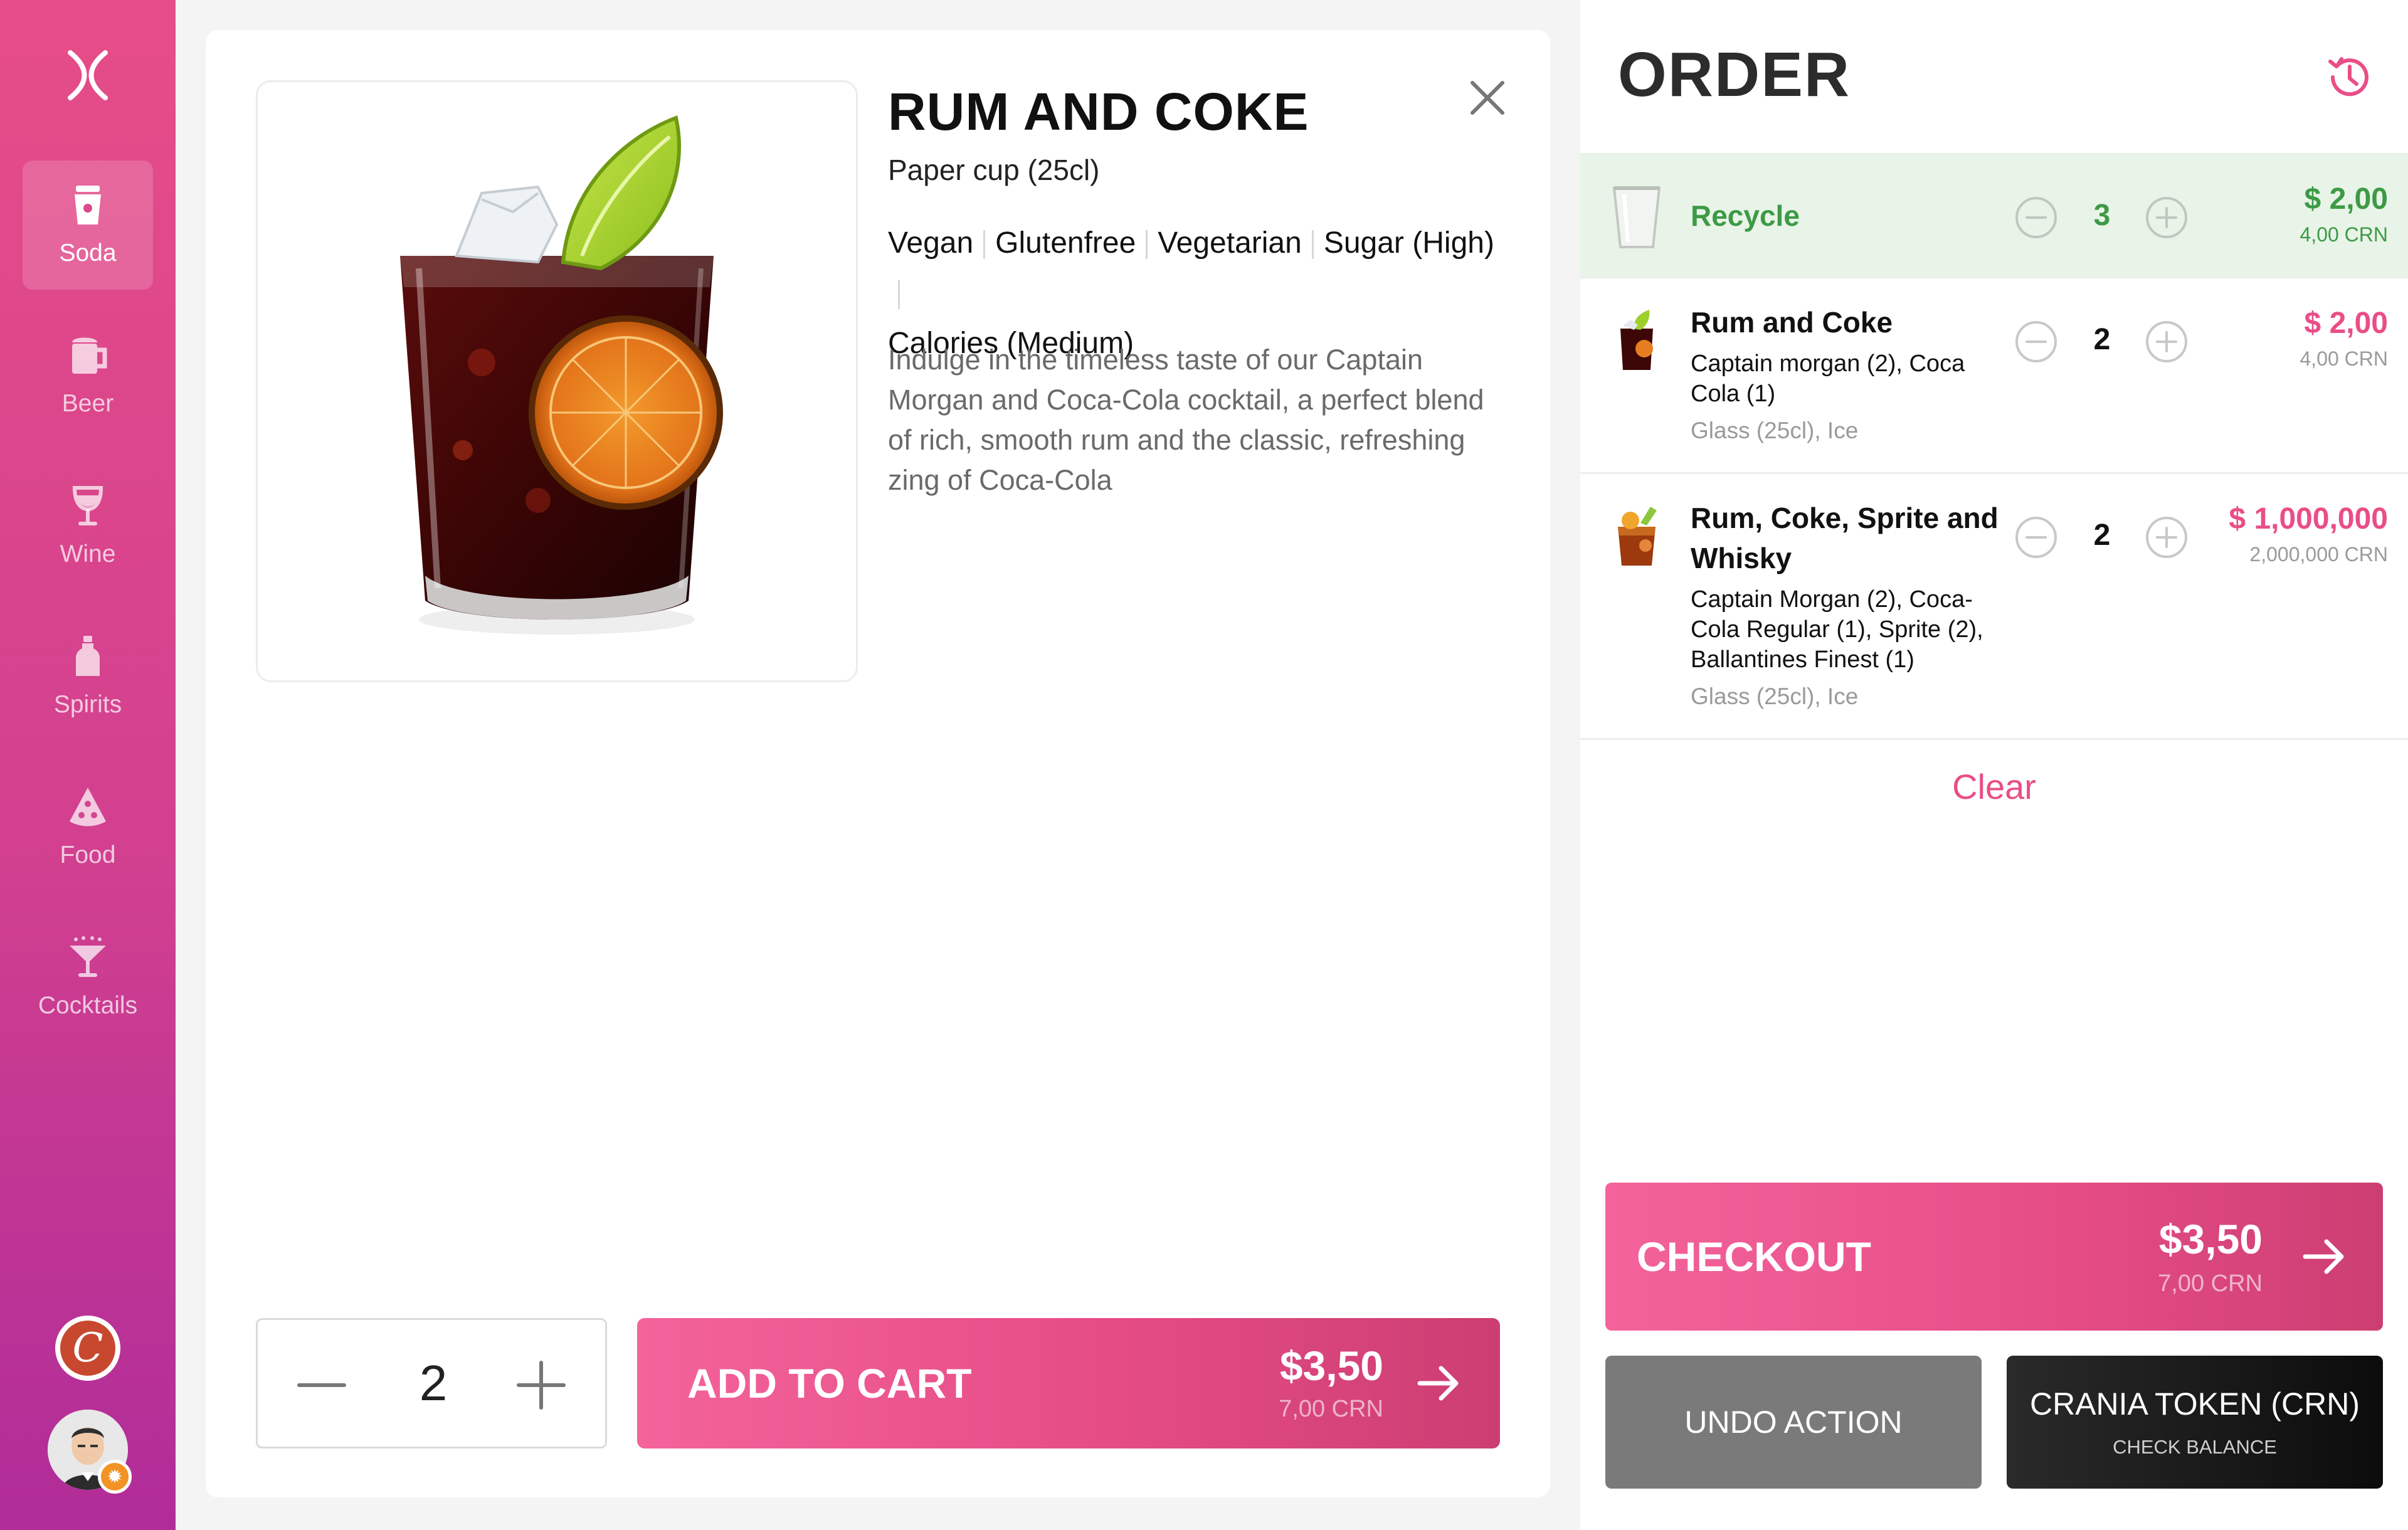 The height and width of the screenshot is (1530, 2408). I want to click on checkout-price: $3,50, so click(2210, 1239).